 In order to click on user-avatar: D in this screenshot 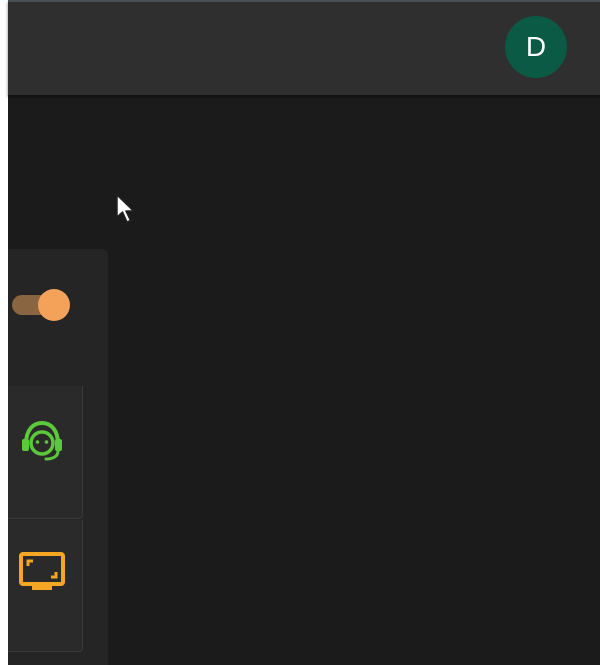, I will do `click(536, 47)`.